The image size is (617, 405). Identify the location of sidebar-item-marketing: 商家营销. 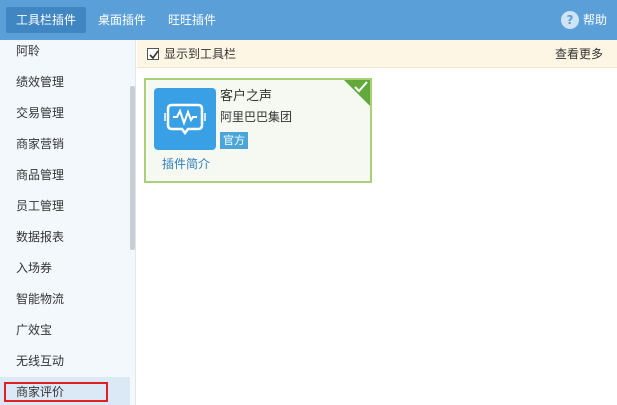
(65, 144).